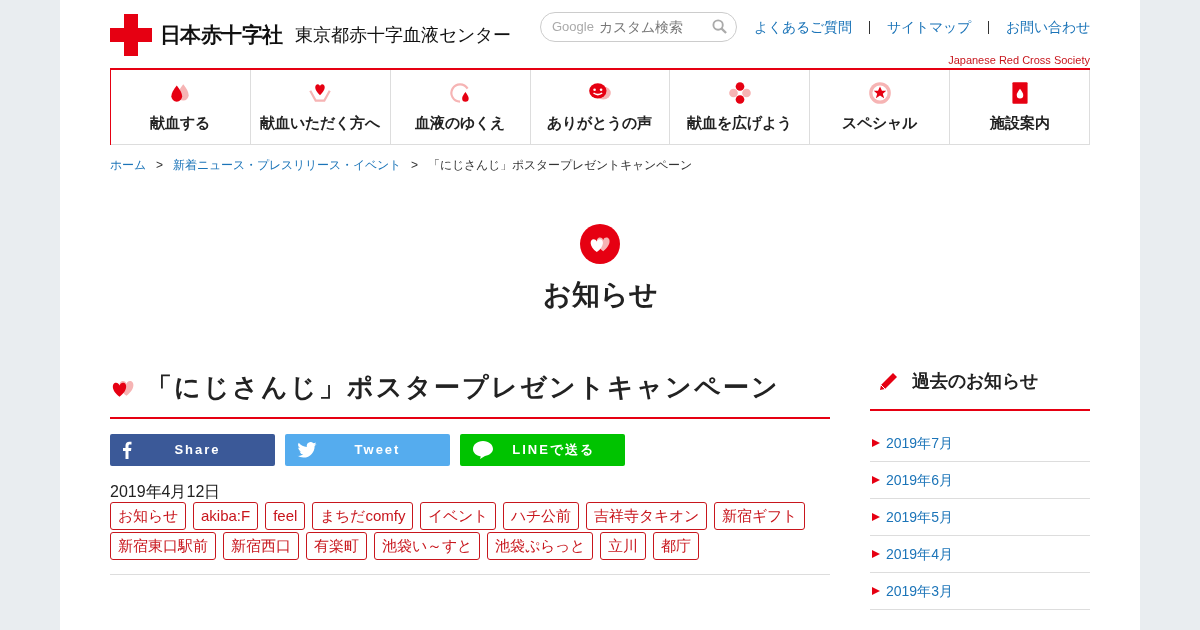  I want to click on tag-link: feel, so click(285, 516).